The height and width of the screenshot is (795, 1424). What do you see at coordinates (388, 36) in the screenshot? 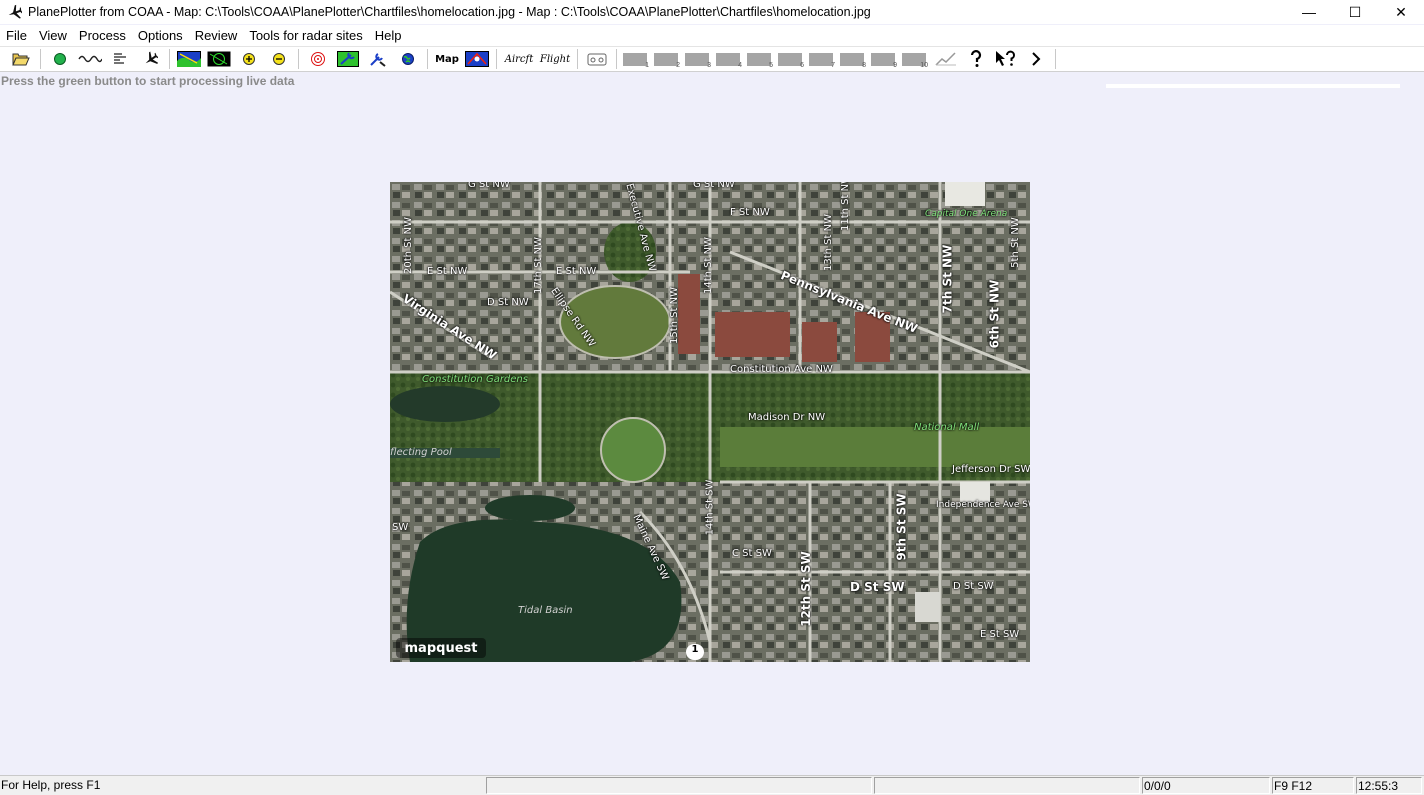
I see `menu-help: Help` at bounding box center [388, 36].